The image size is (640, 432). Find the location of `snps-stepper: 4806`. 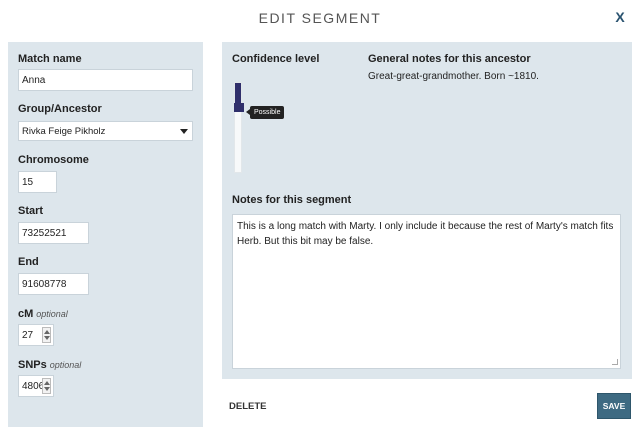

snps-stepper: 4806 is located at coordinates (36, 386).